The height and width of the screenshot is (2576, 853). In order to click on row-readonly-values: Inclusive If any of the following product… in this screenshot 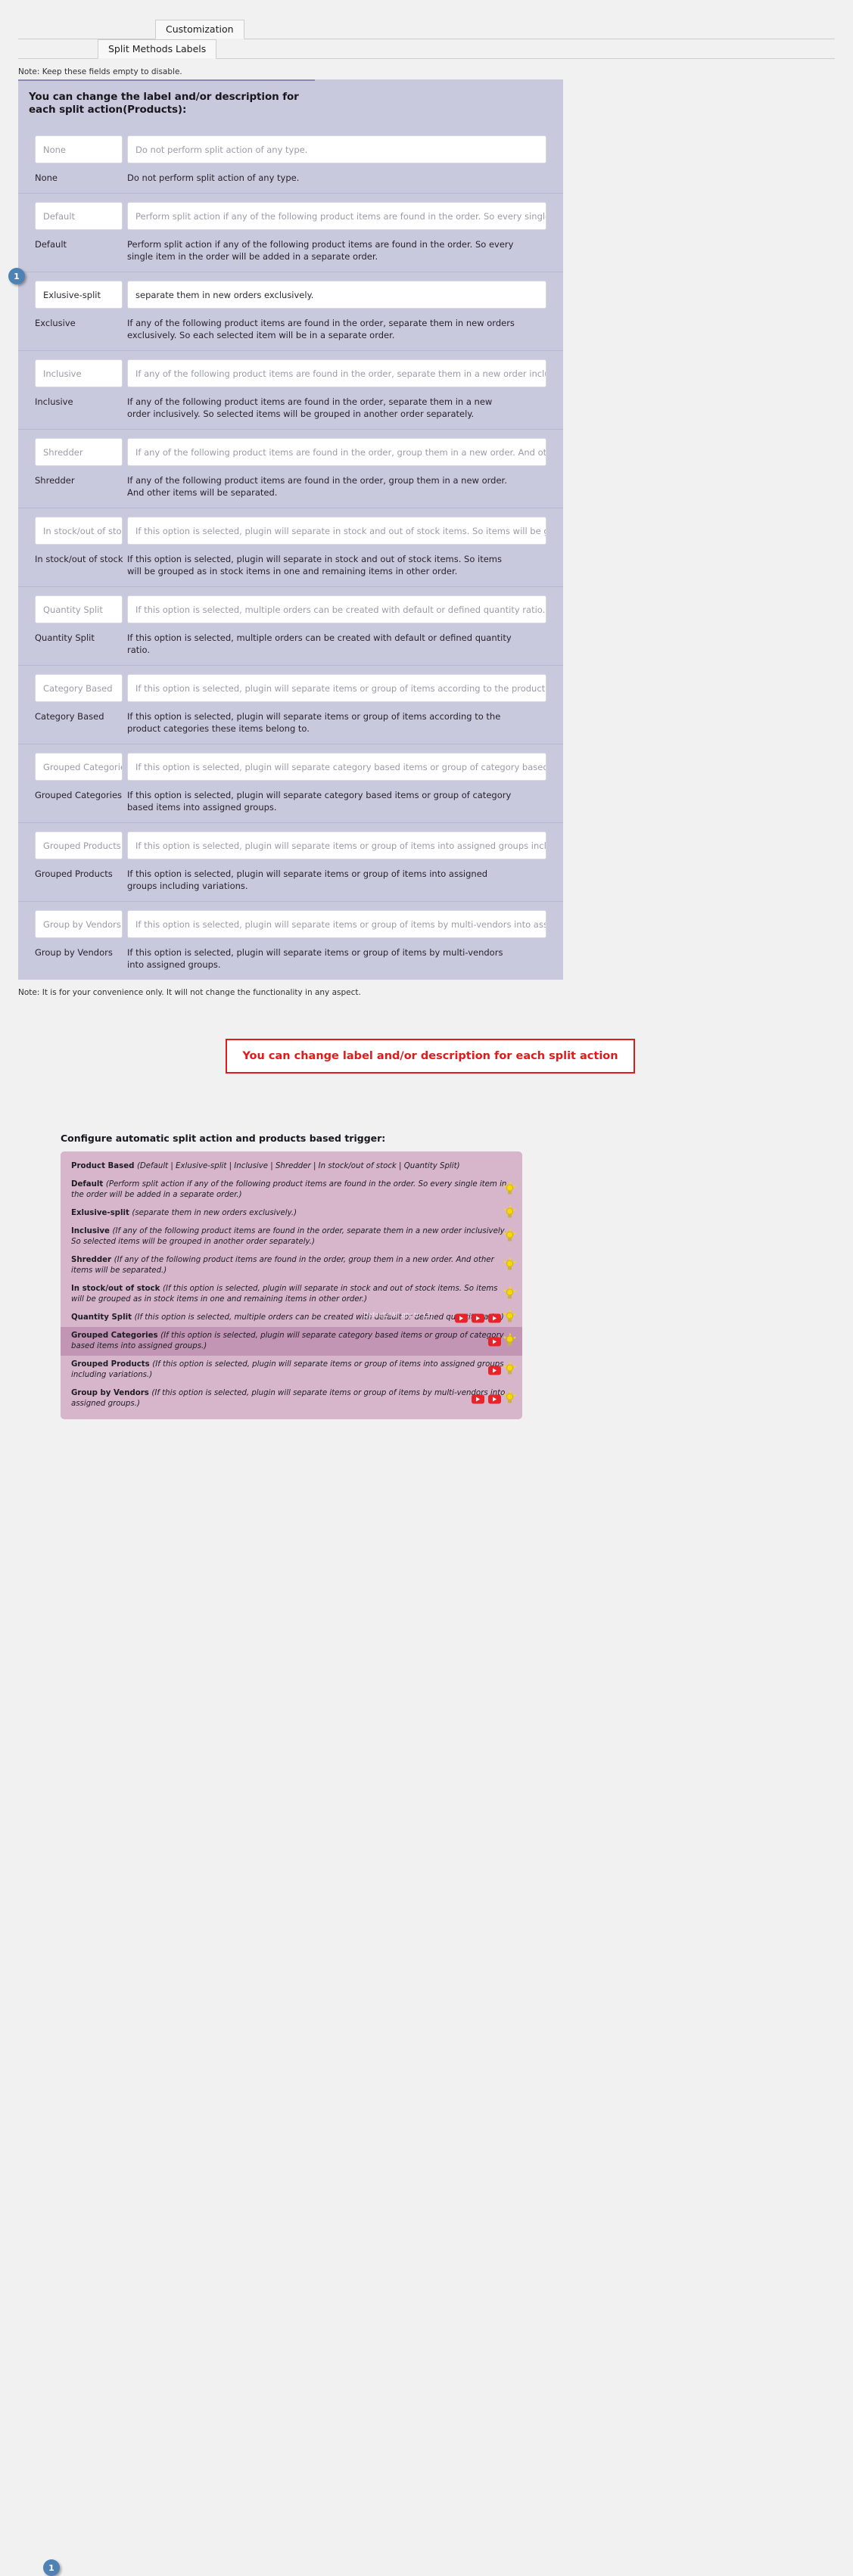, I will do `click(291, 408)`.